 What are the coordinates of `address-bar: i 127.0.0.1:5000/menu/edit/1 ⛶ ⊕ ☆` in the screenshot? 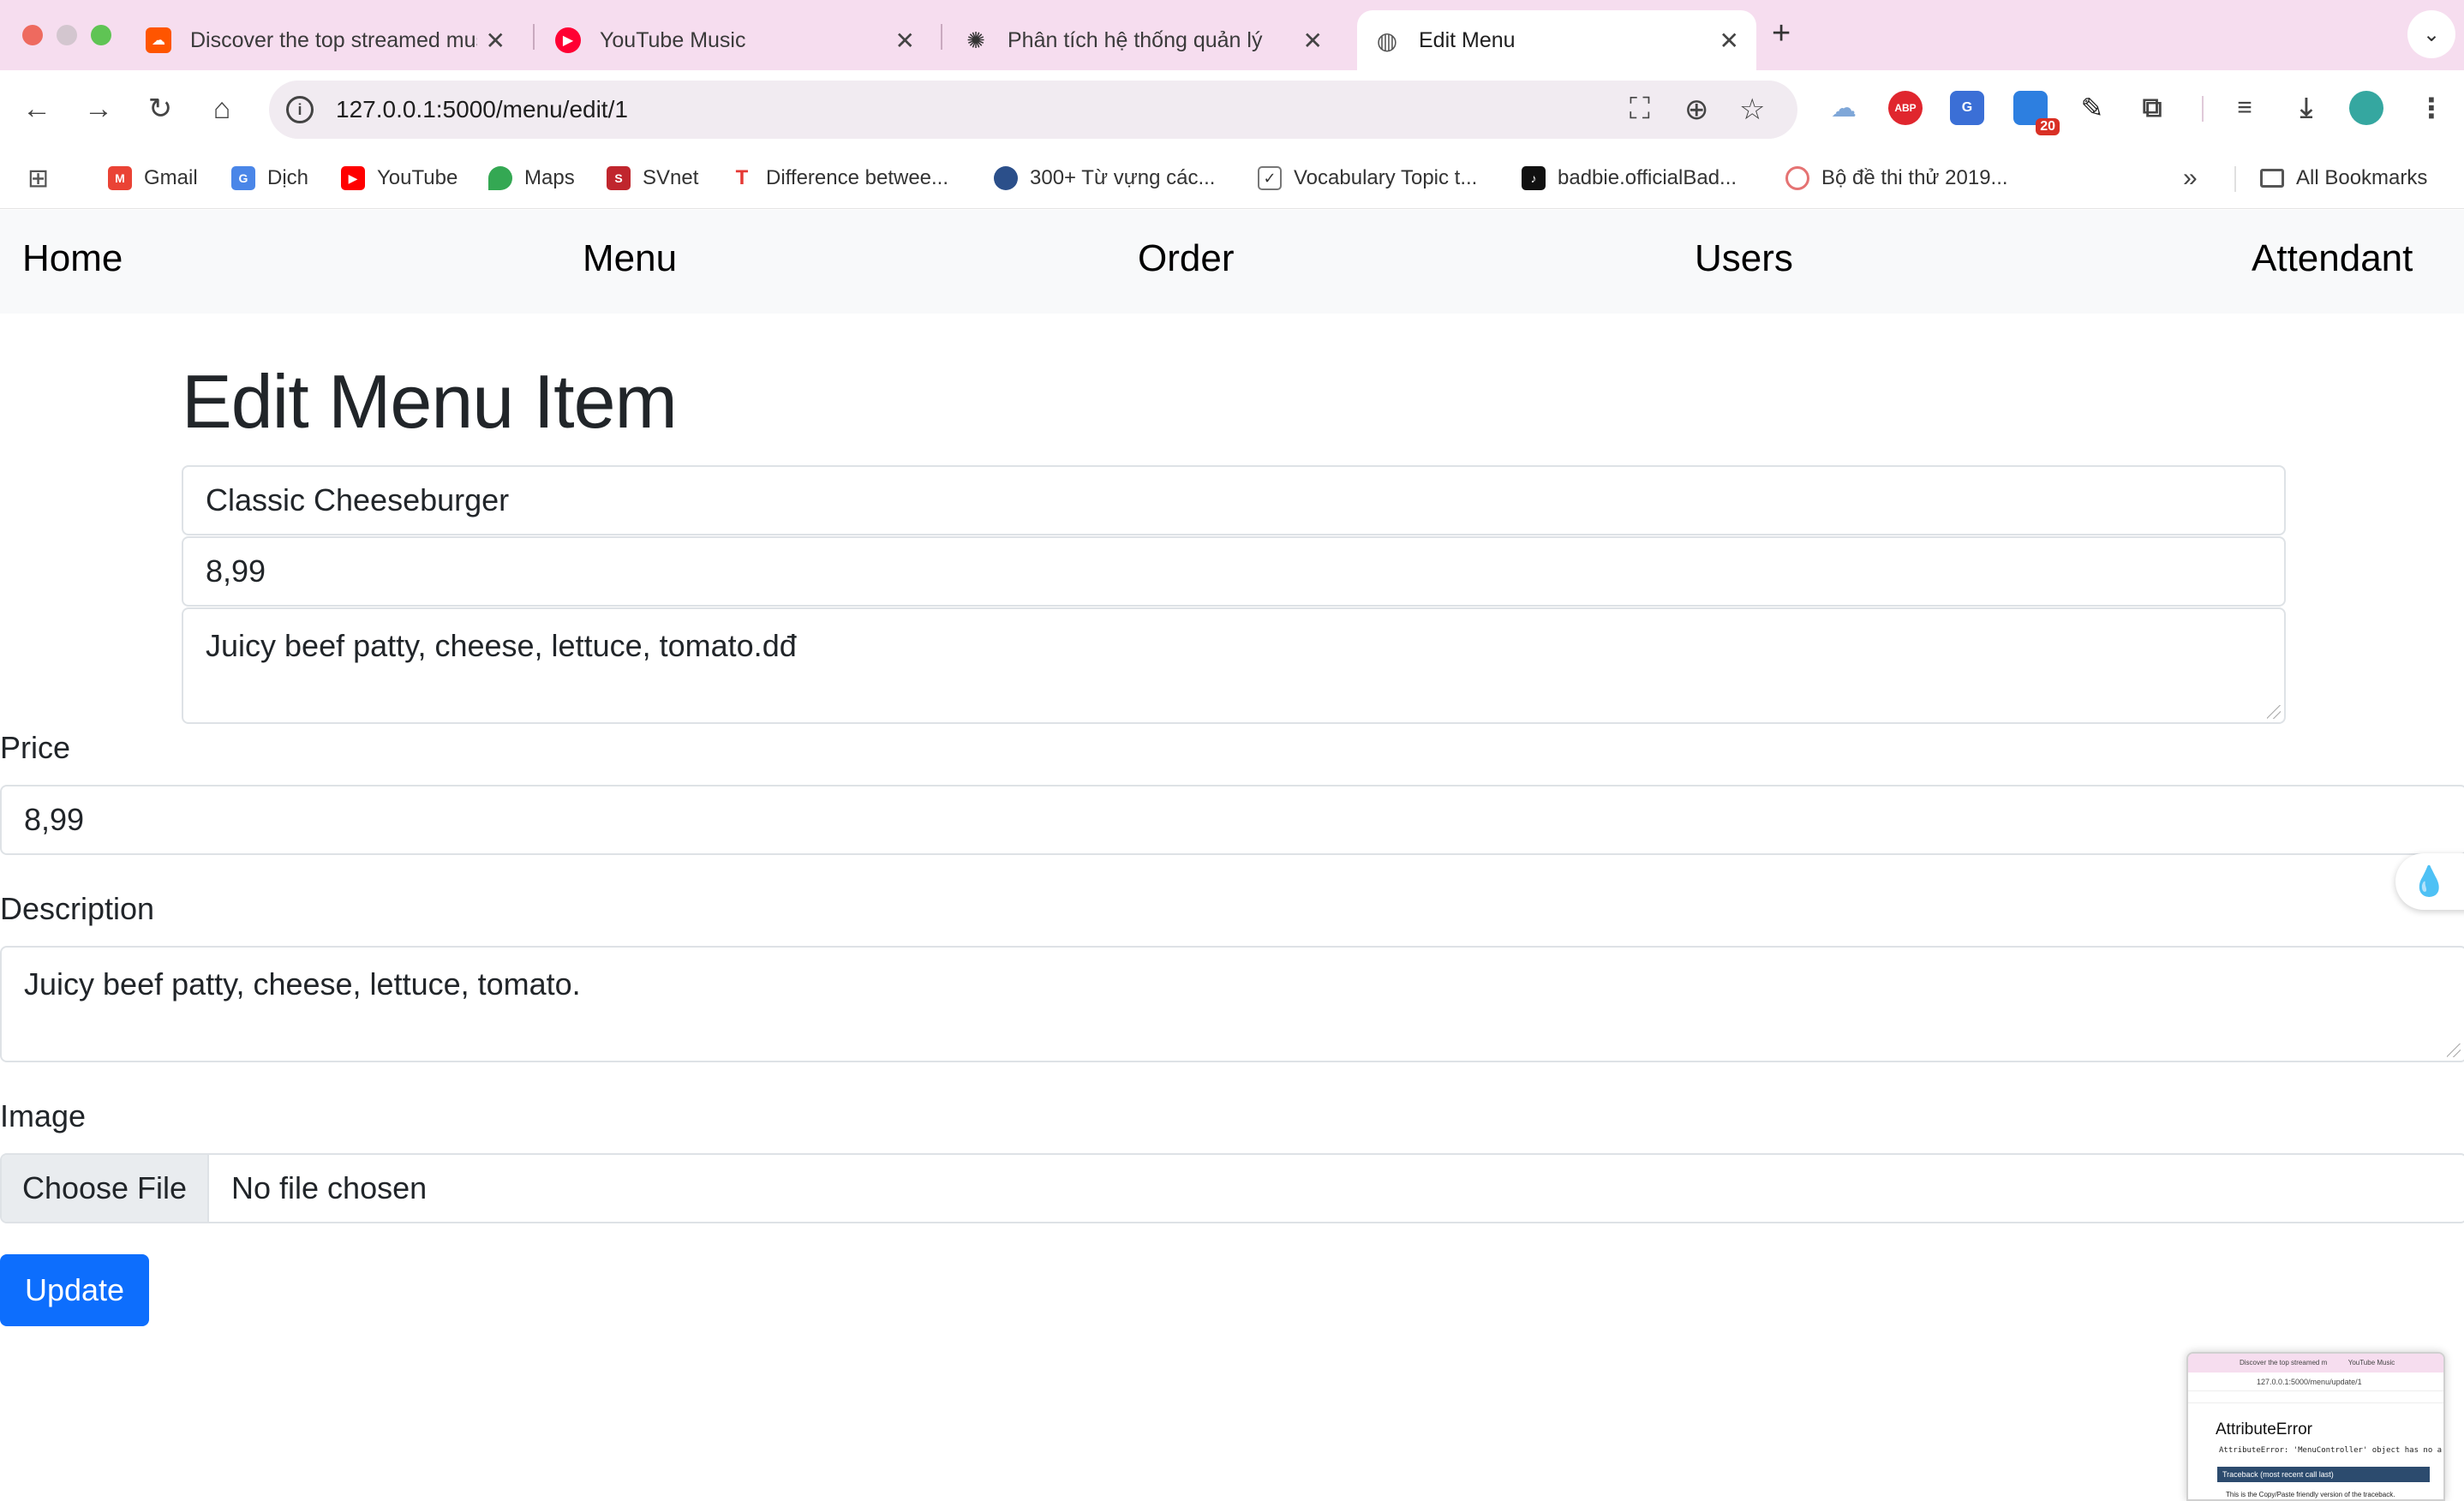 It's located at (1033, 110).